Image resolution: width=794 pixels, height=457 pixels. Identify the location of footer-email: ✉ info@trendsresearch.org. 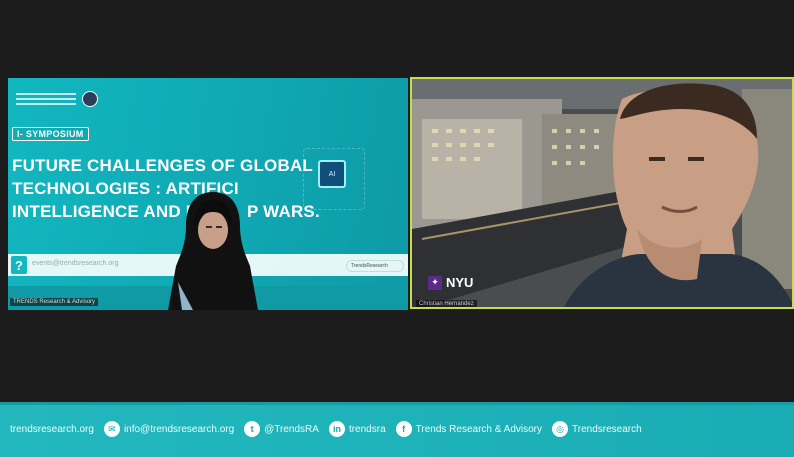
(169, 429).